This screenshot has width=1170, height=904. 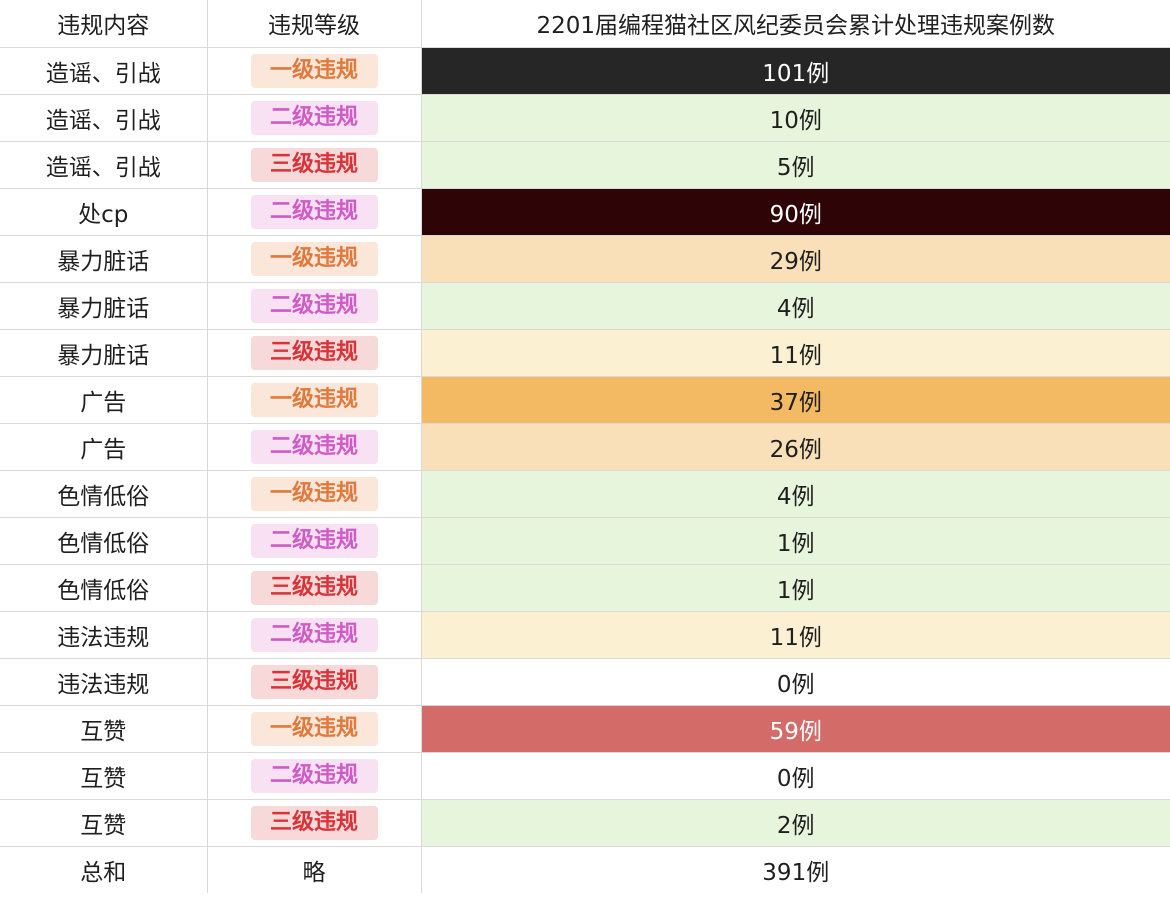 I want to click on table-row: 色情低俗 二级违规 1例, so click(x=585, y=541).